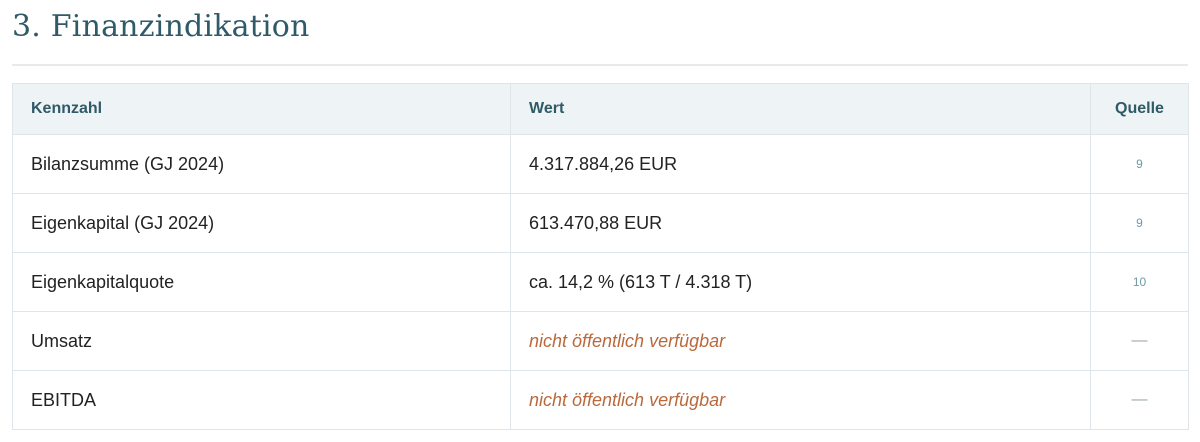  What do you see at coordinates (800, 164) in the screenshot?
I see `value-cell: 4.317.884,26 EUR` at bounding box center [800, 164].